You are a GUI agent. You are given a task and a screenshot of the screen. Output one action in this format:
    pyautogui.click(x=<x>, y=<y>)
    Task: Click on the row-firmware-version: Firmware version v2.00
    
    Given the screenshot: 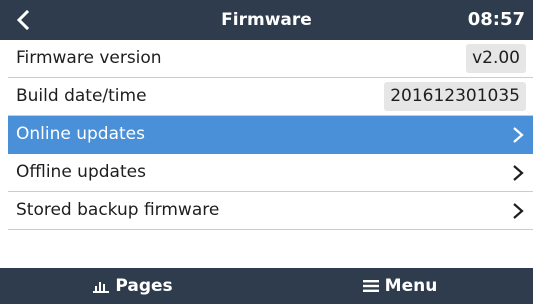 What is the action you would take?
    pyautogui.click(x=270, y=59)
    